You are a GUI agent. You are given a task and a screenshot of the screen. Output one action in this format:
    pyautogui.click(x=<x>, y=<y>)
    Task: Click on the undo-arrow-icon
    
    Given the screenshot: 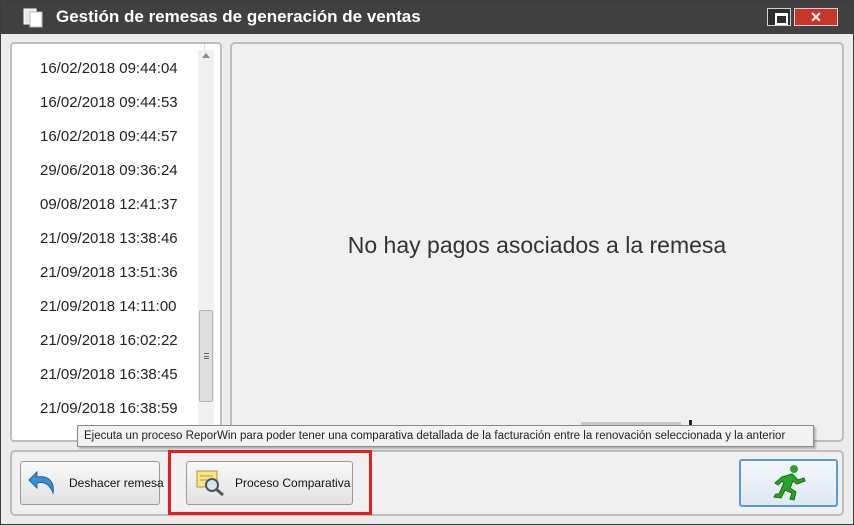 What is the action you would take?
    pyautogui.click(x=41, y=482)
    